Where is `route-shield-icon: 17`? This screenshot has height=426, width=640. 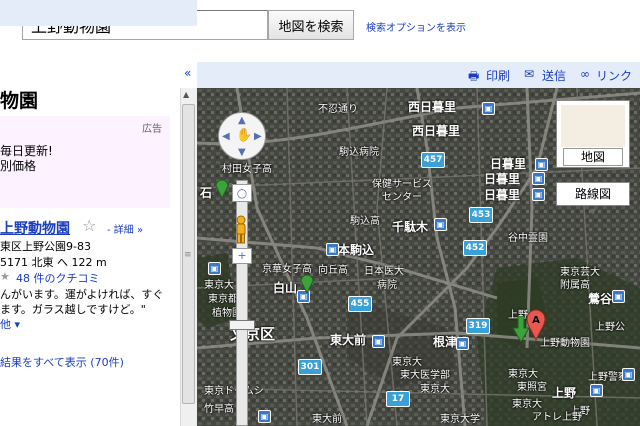
route-shield-icon: 17 is located at coordinates (398, 399).